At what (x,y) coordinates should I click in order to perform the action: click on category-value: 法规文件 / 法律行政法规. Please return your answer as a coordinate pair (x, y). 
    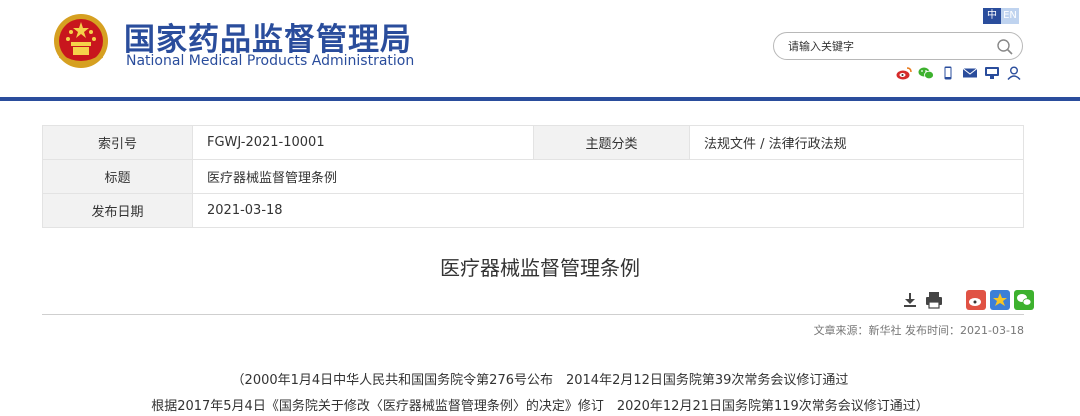
    Looking at the image, I should click on (856, 142).